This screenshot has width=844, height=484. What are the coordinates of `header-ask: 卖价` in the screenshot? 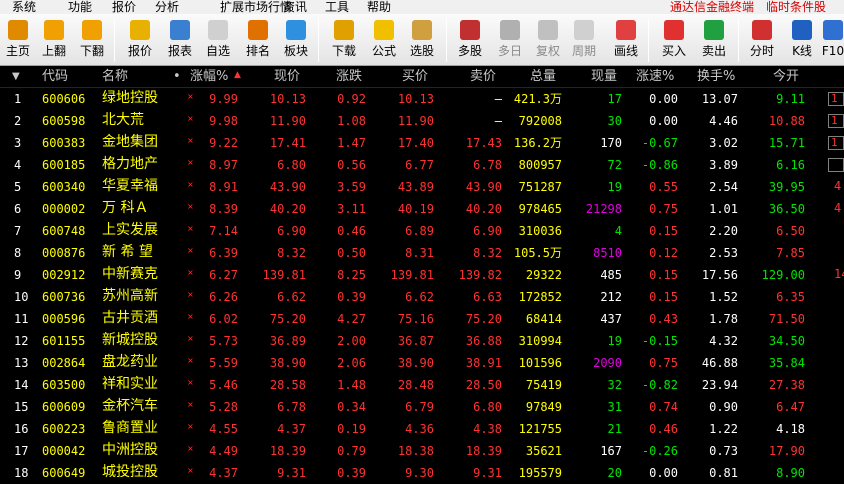 It's located at (483, 77).